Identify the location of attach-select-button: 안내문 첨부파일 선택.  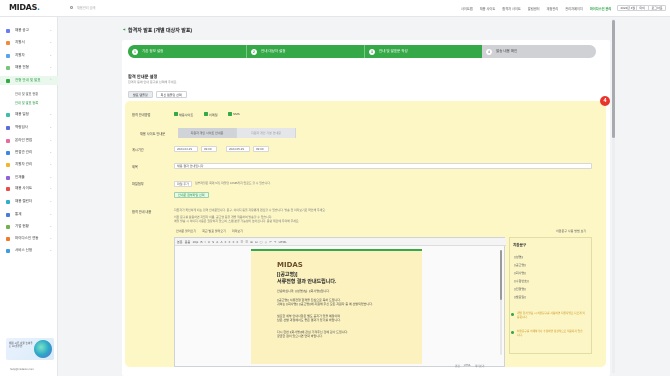
(191, 195).